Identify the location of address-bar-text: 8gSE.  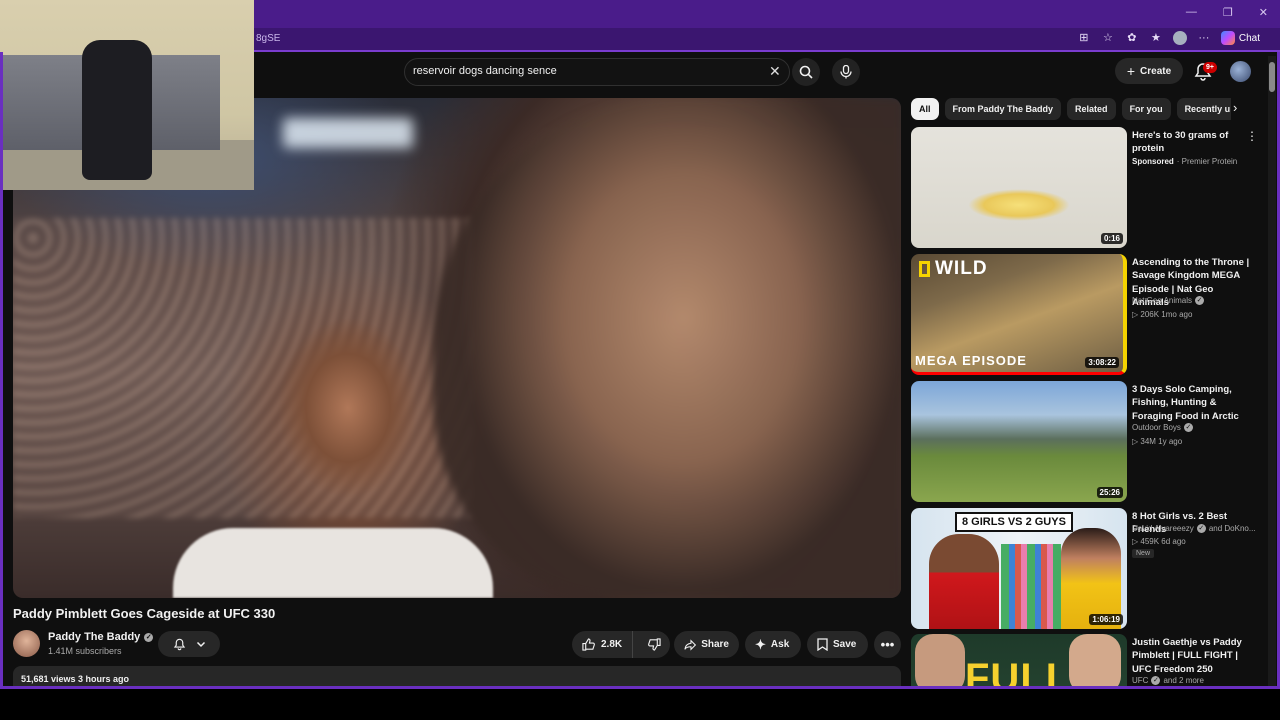
(268, 38).